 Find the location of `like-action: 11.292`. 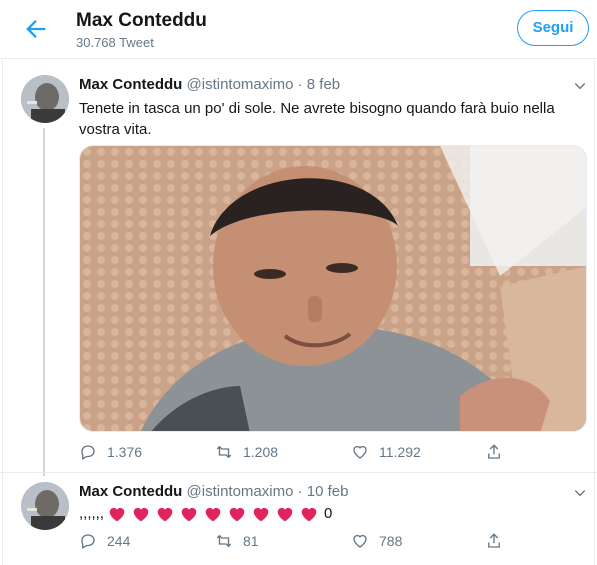

like-action: 11.292 is located at coordinates (386, 452).